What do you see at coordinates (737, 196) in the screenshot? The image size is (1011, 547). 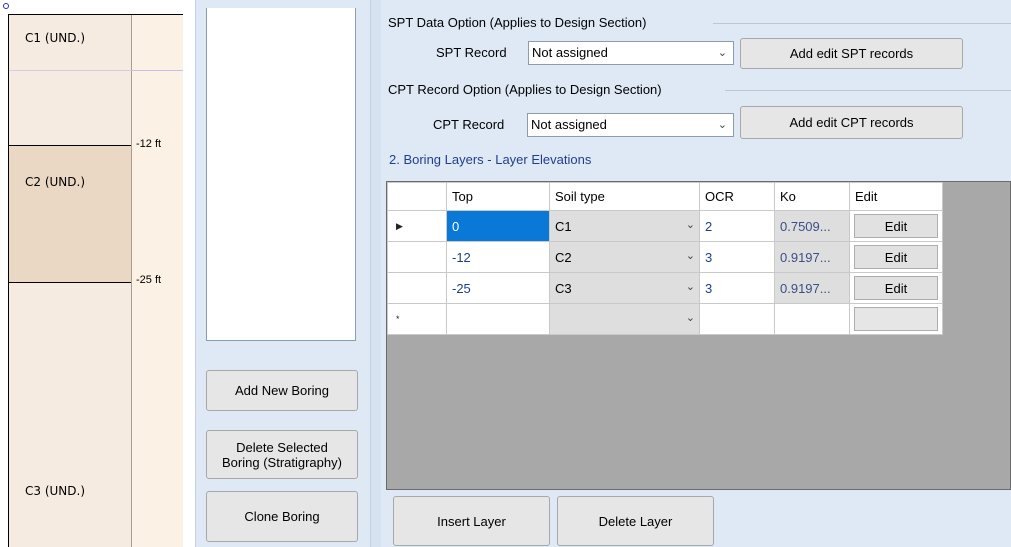 I see `column-header-ocr: OCR` at bounding box center [737, 196].